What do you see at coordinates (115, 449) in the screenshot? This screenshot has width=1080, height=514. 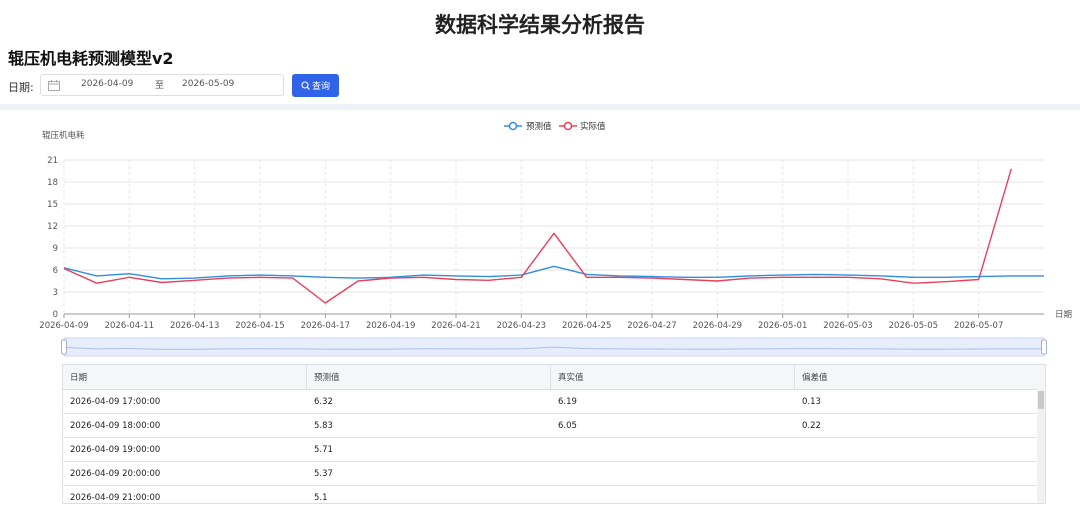 I see `table-cell-date: 2026-04-09 19:00:00` at bounding box center [115, 449].